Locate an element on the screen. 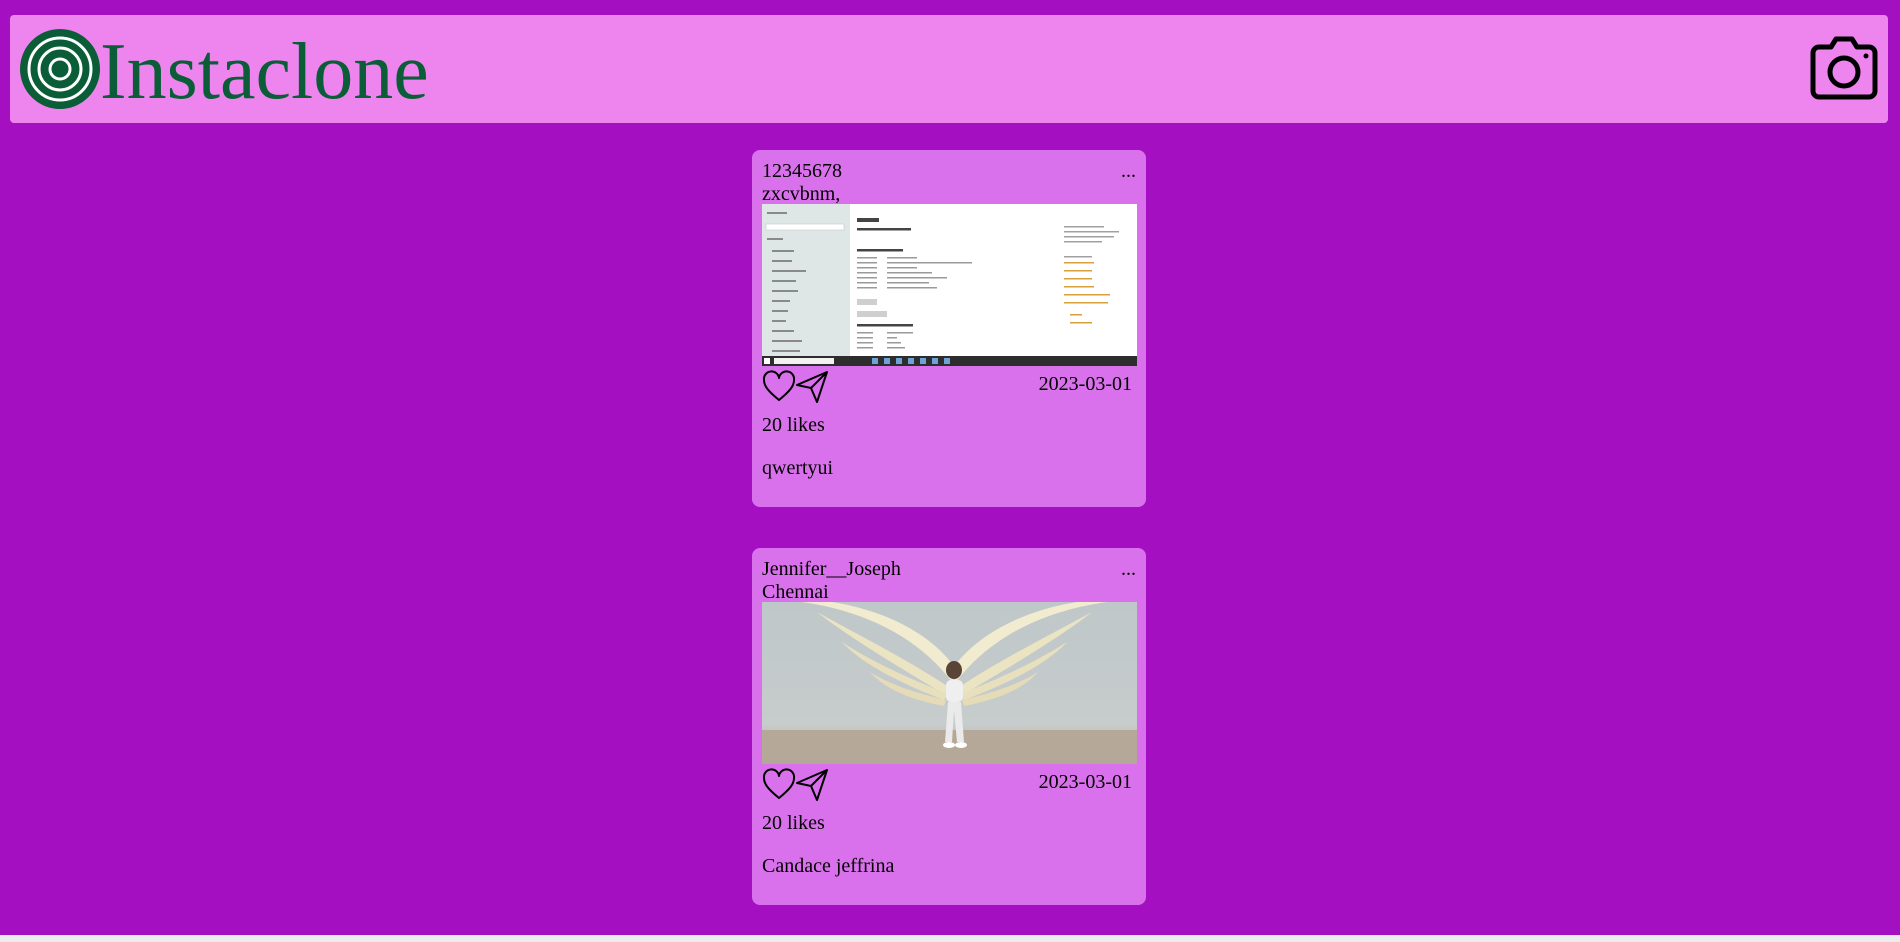 The height and width of the screenshot is (942, 1900). post-username: Jennifer__Joseph is located at coordinates (831, 569).